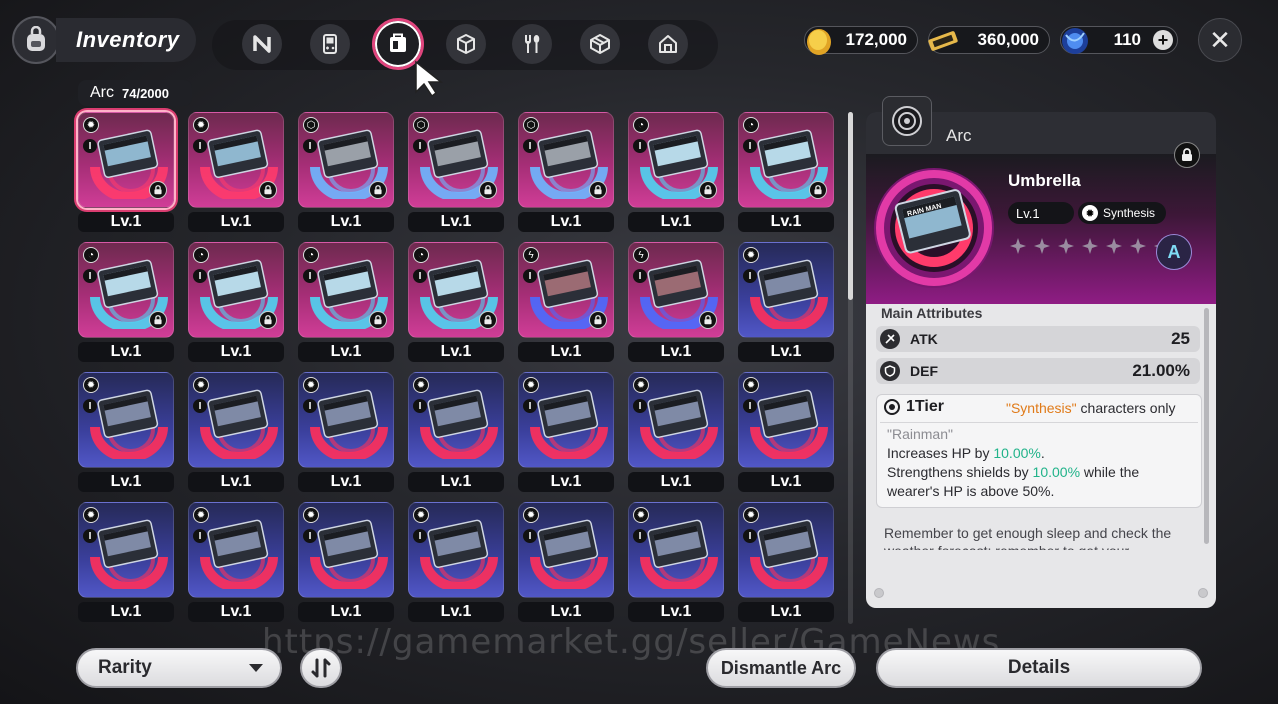 The image size is (1278, 704). What do you see at coordinates (890, 339) in the screenshot?
I see `sword-icon` at bounding box center [890, 339].